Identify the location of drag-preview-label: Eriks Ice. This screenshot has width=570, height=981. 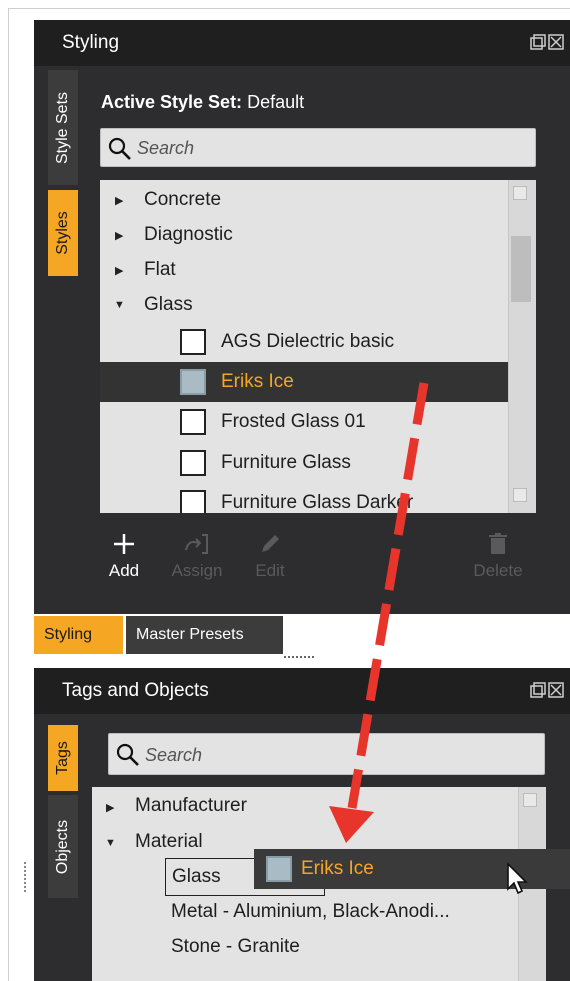
(337, 868).